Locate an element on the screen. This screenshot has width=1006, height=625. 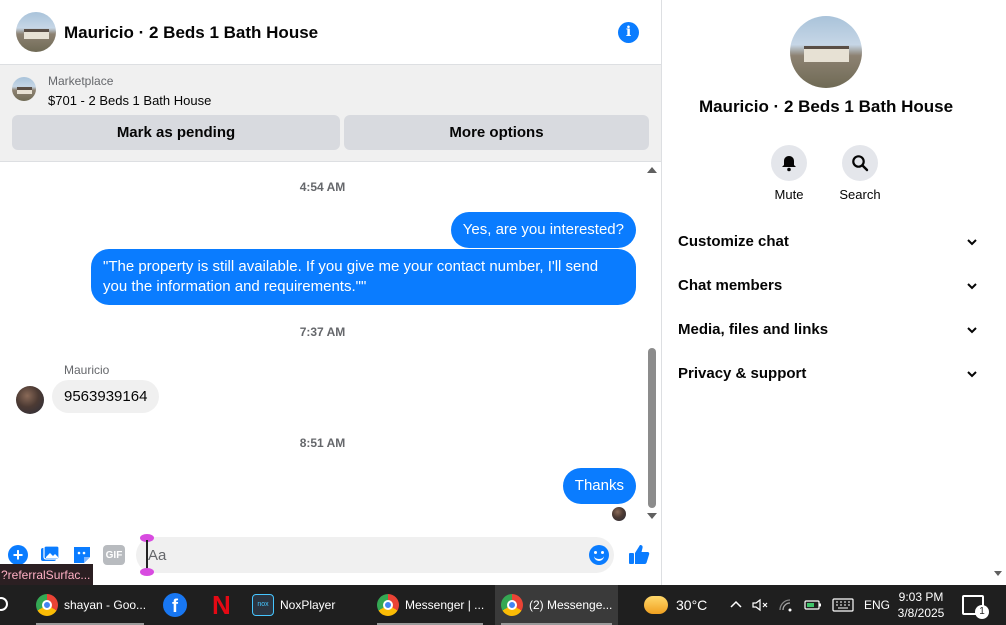
gif-icon: GIF is located at coordinates (114, 555).